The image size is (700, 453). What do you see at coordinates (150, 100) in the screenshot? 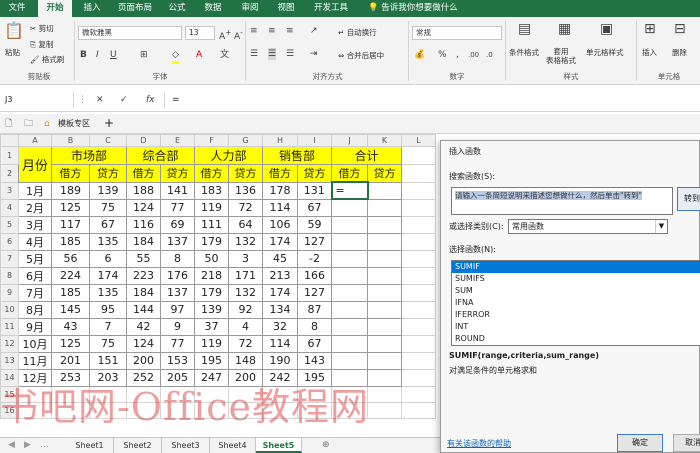
I see `insert-function-icon: fx` at bounding box center [150, 100].